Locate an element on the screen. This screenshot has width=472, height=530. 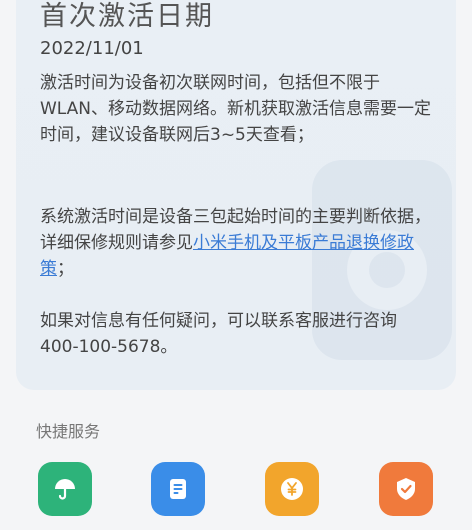
yen-coin-icon is located at coordinates (292, 489).